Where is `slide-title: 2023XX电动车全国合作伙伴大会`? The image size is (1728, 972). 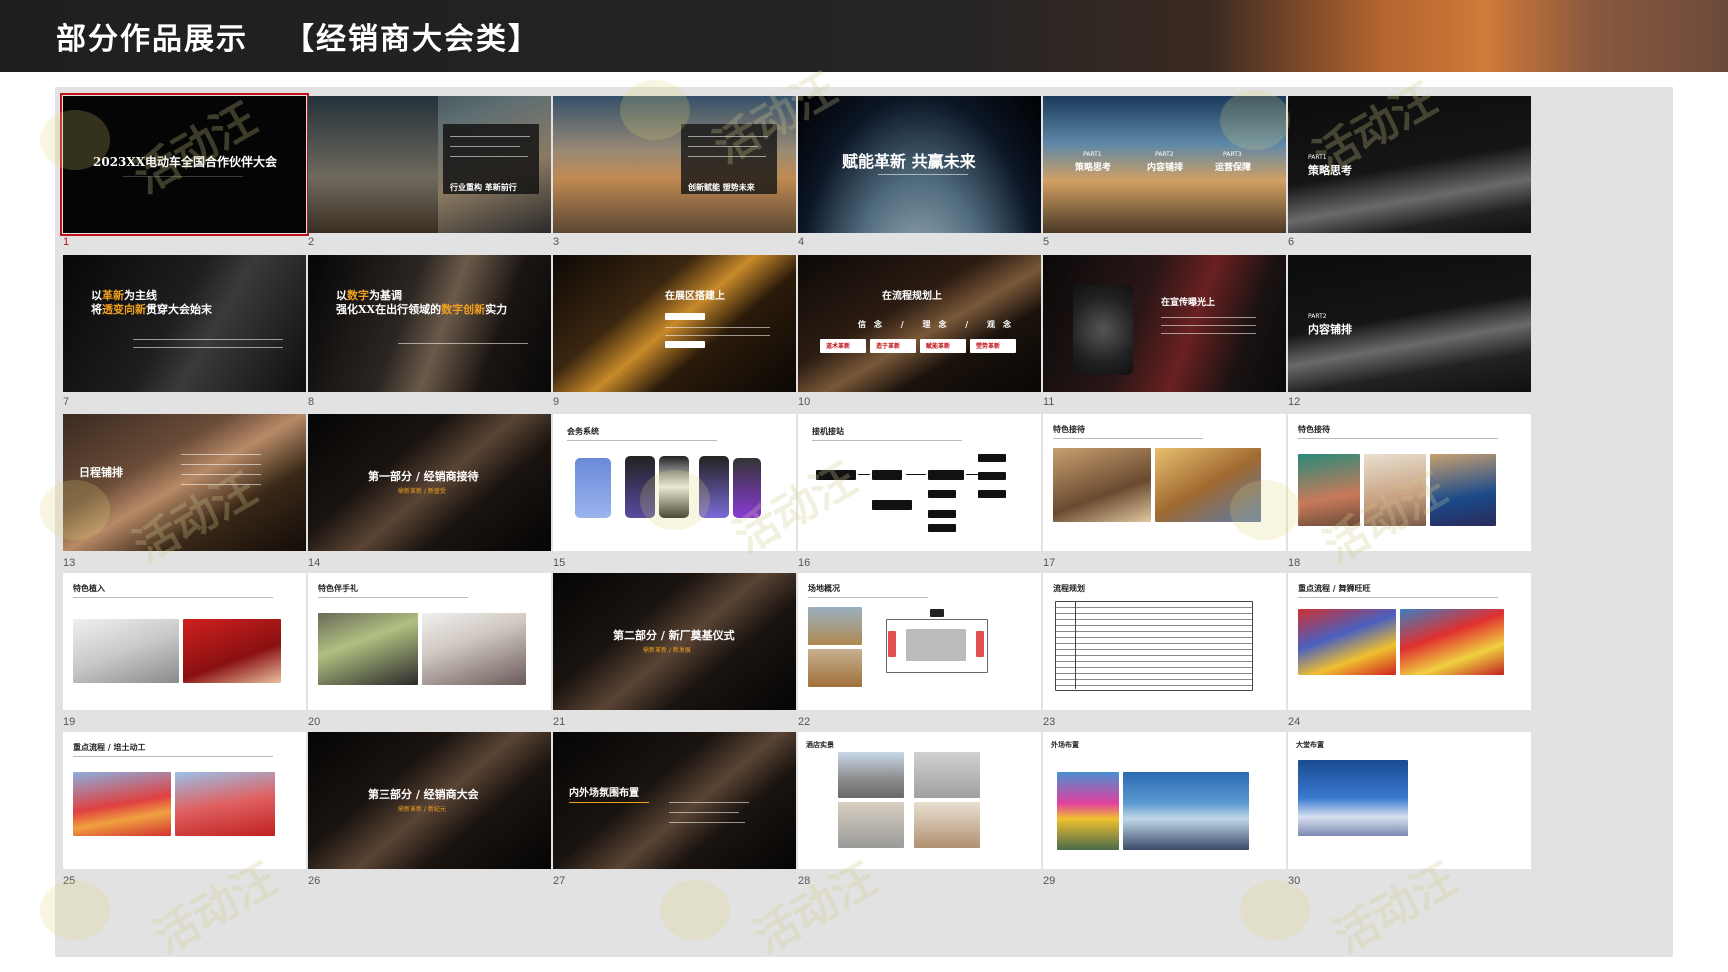 slide-title: 2023XX电动车全国合作伙伴大会 is located at coordinates (185, 162).